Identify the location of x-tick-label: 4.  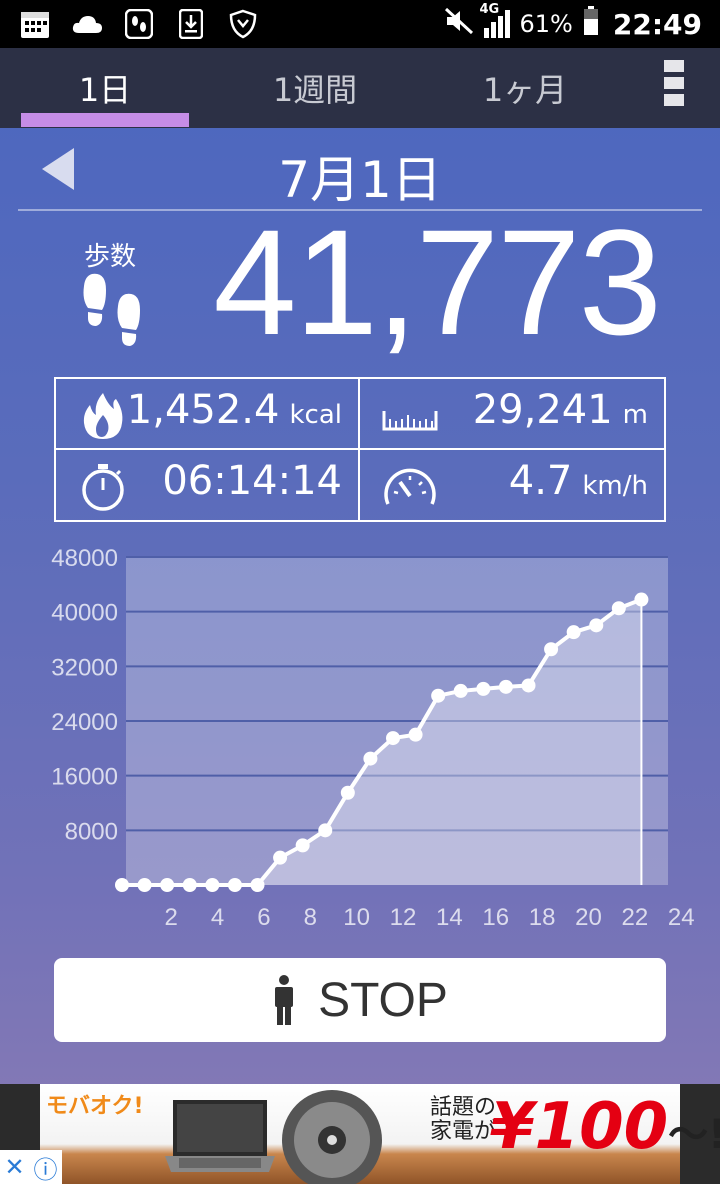
(217, 917).